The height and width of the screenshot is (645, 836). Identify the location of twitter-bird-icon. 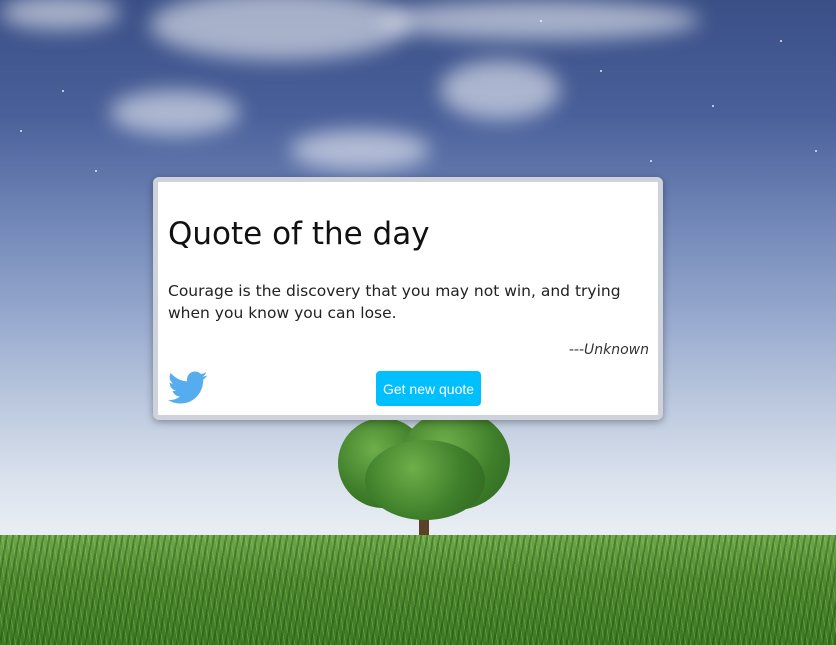
(188, 387).